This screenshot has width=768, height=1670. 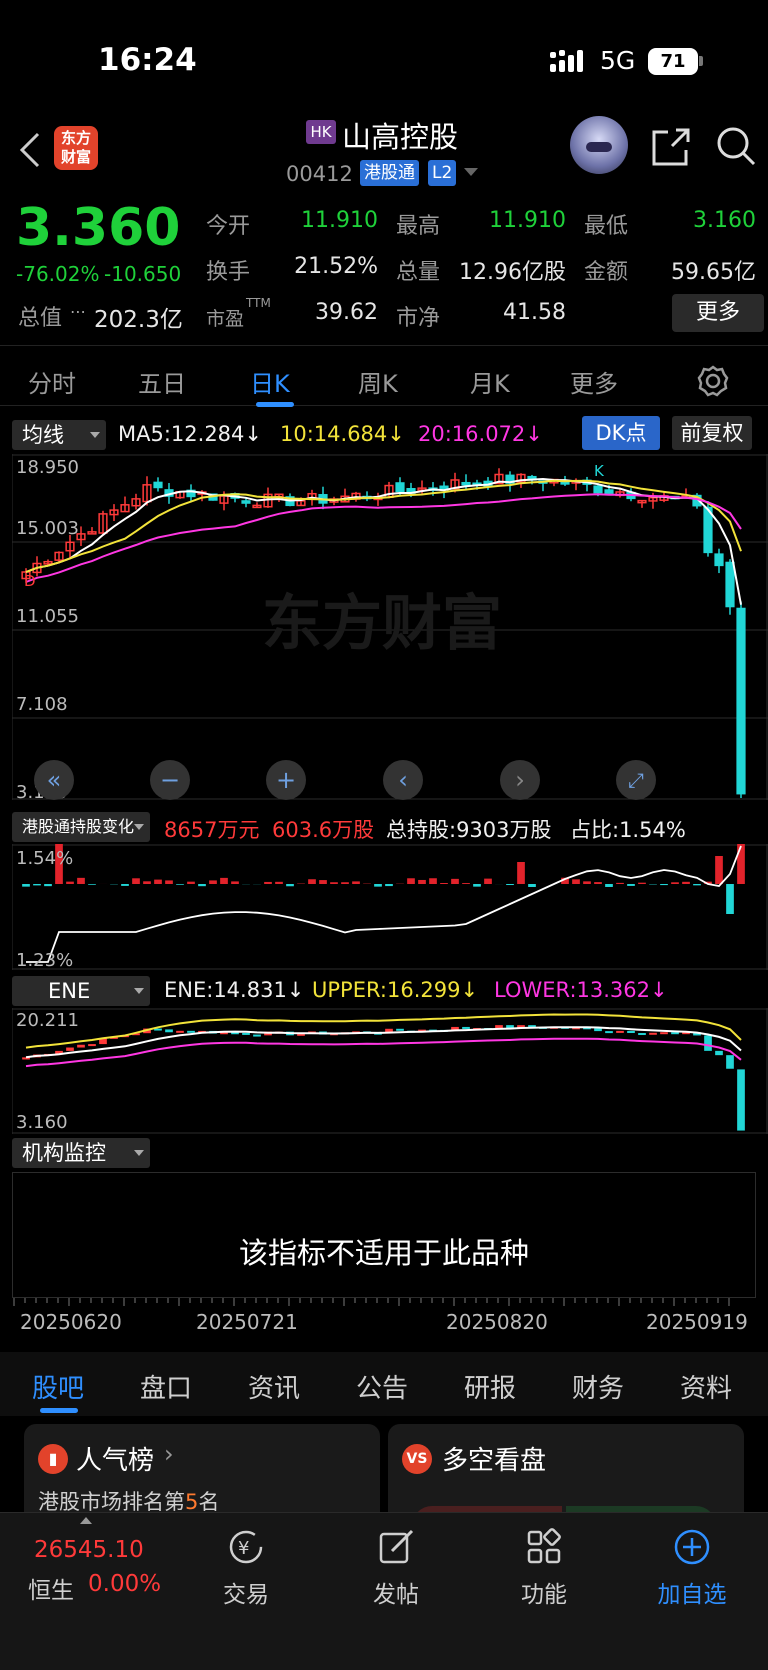 What do you see at coordinates (636, 780) in the screenshot?
I see `fullscreen-icon: ⤢` at bounding box center [636, 780].